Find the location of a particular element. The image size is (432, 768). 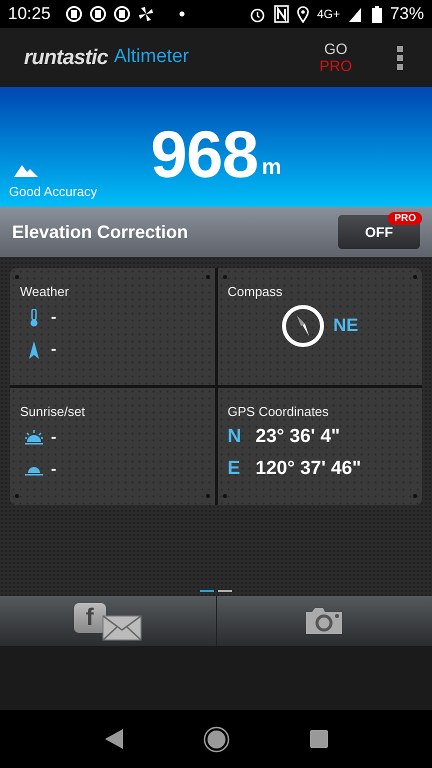

sunrise-icon is located at coordinates (34, 437).